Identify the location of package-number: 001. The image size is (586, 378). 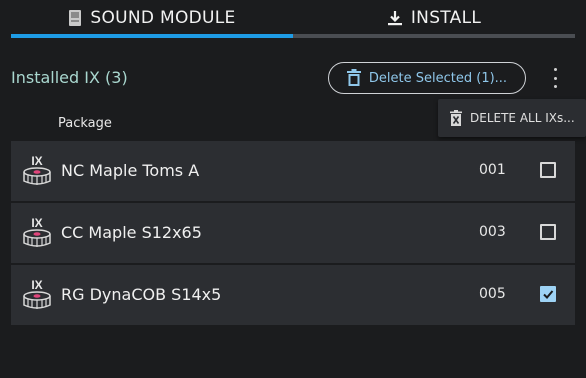
(492, 170).